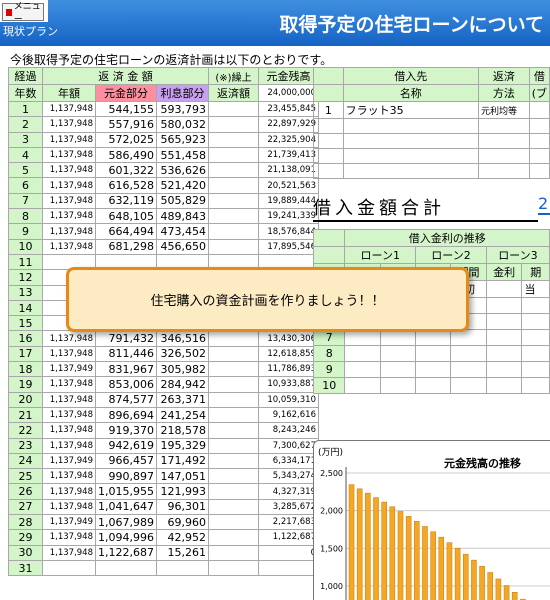 This screenshot has height=600, width=550. What do you see at coordinates (288, 507) in the screenshot?
I see `balance-cell: 3,285,672` at bounding box center [288, 507].